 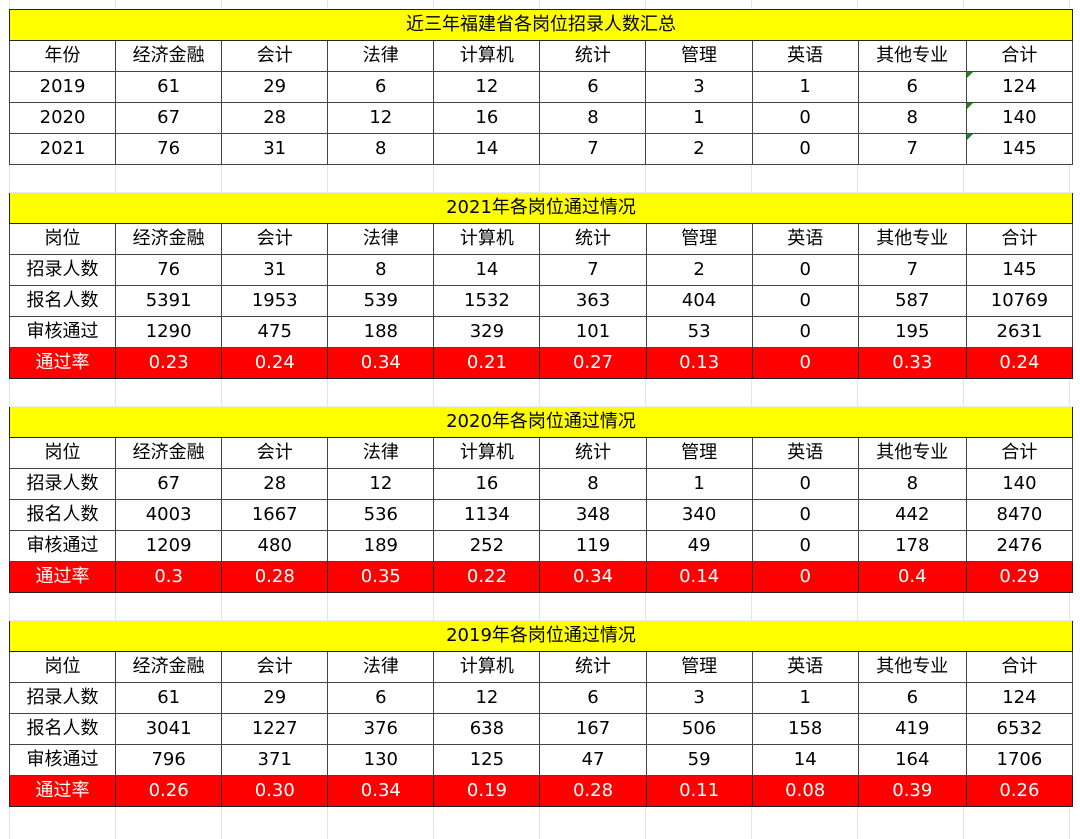 I want to click on cell: 178, so click(x=912, y=546).